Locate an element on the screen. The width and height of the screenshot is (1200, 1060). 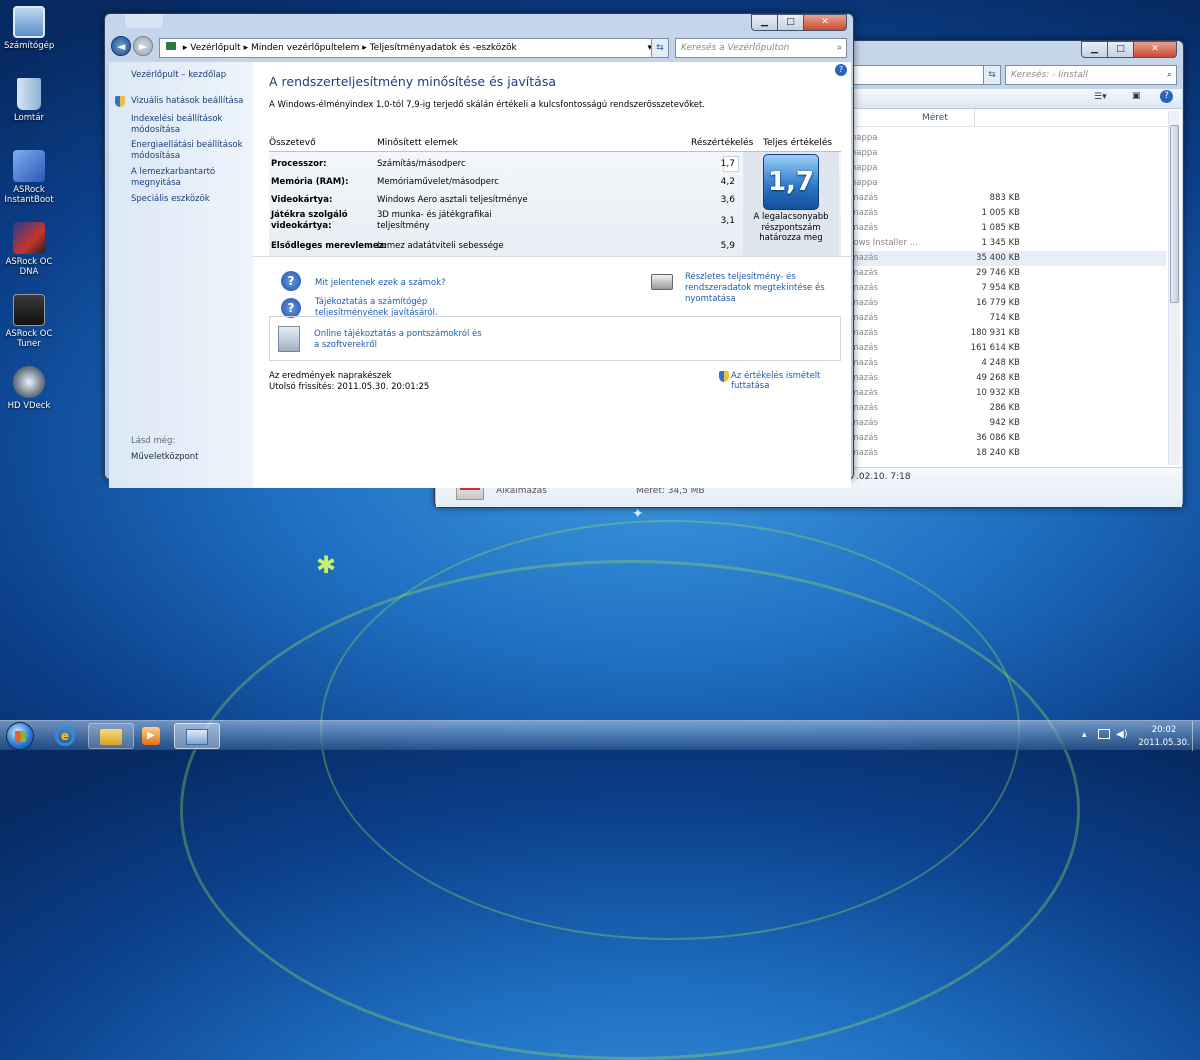
wallpaper-sparkle-icon: ✦ is located at coordinates (638, 514).